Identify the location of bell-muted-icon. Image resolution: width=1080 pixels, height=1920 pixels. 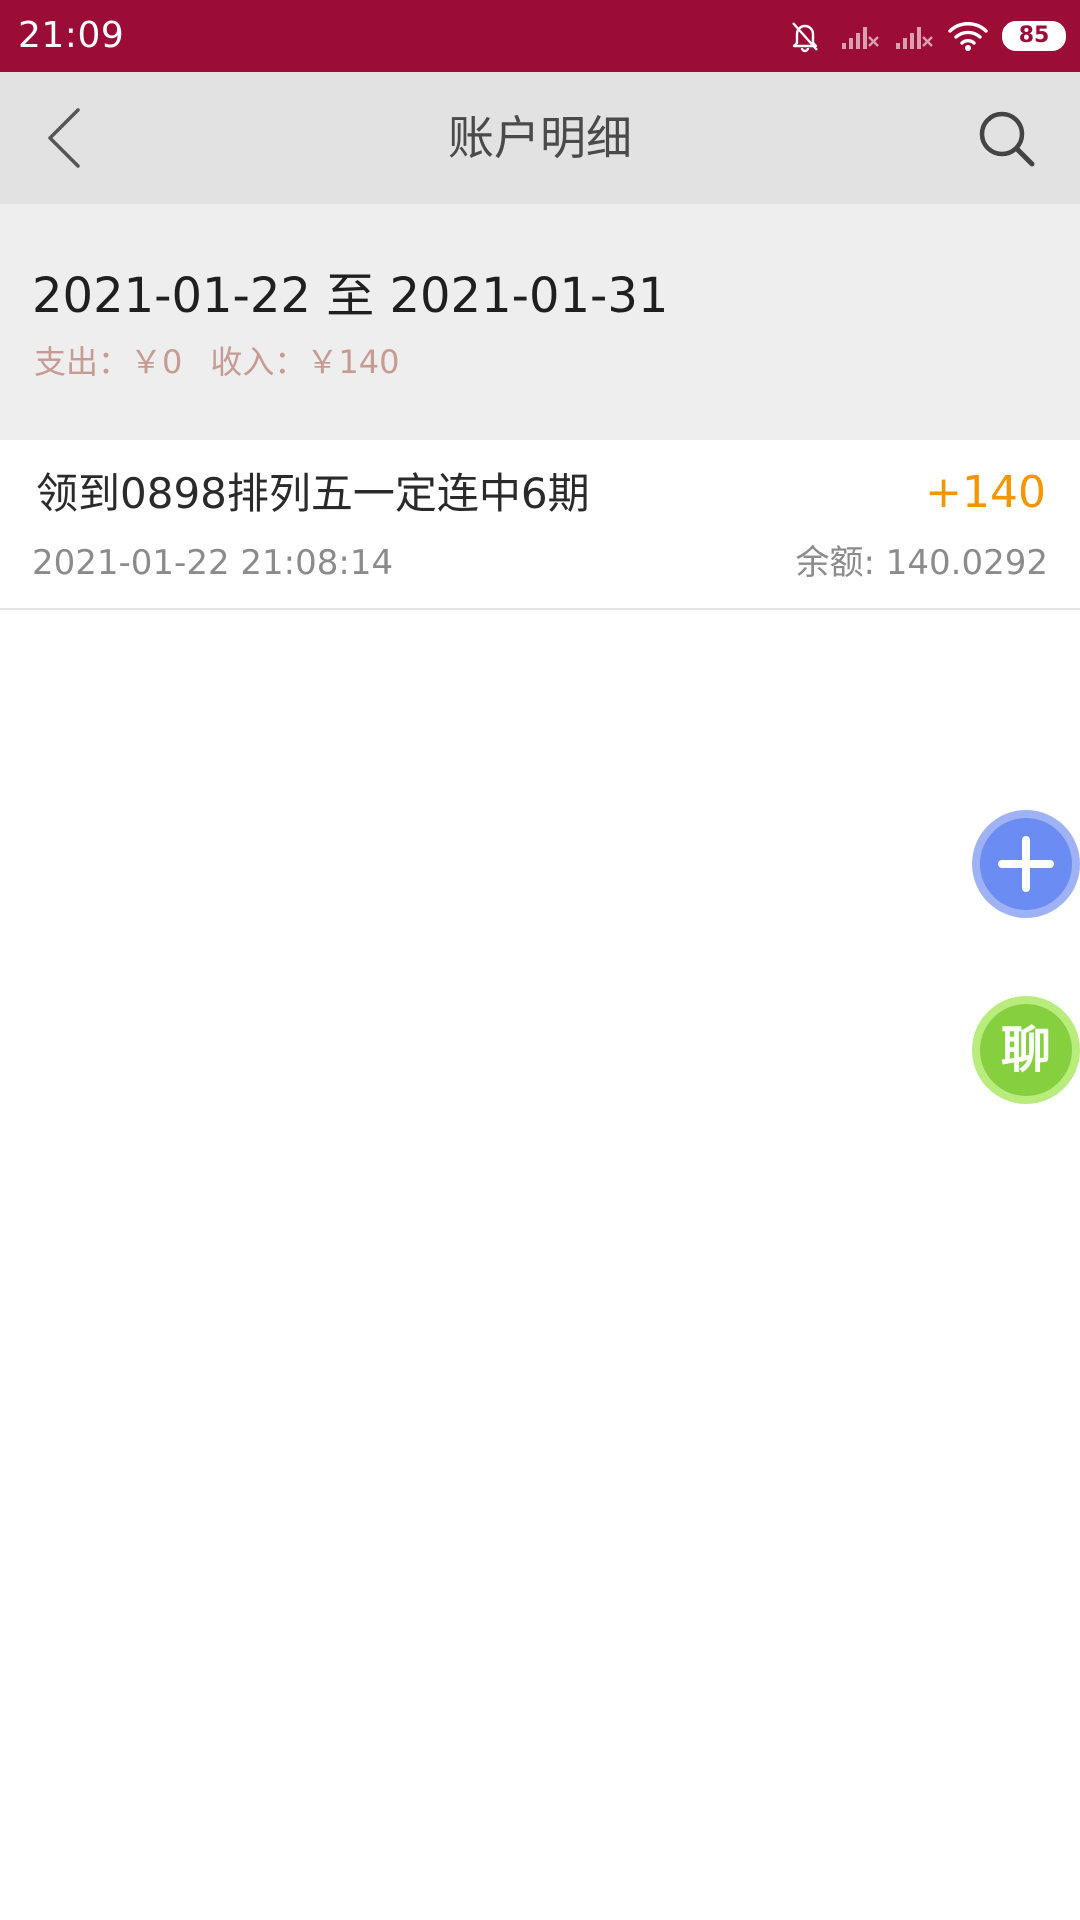
(805, 36).